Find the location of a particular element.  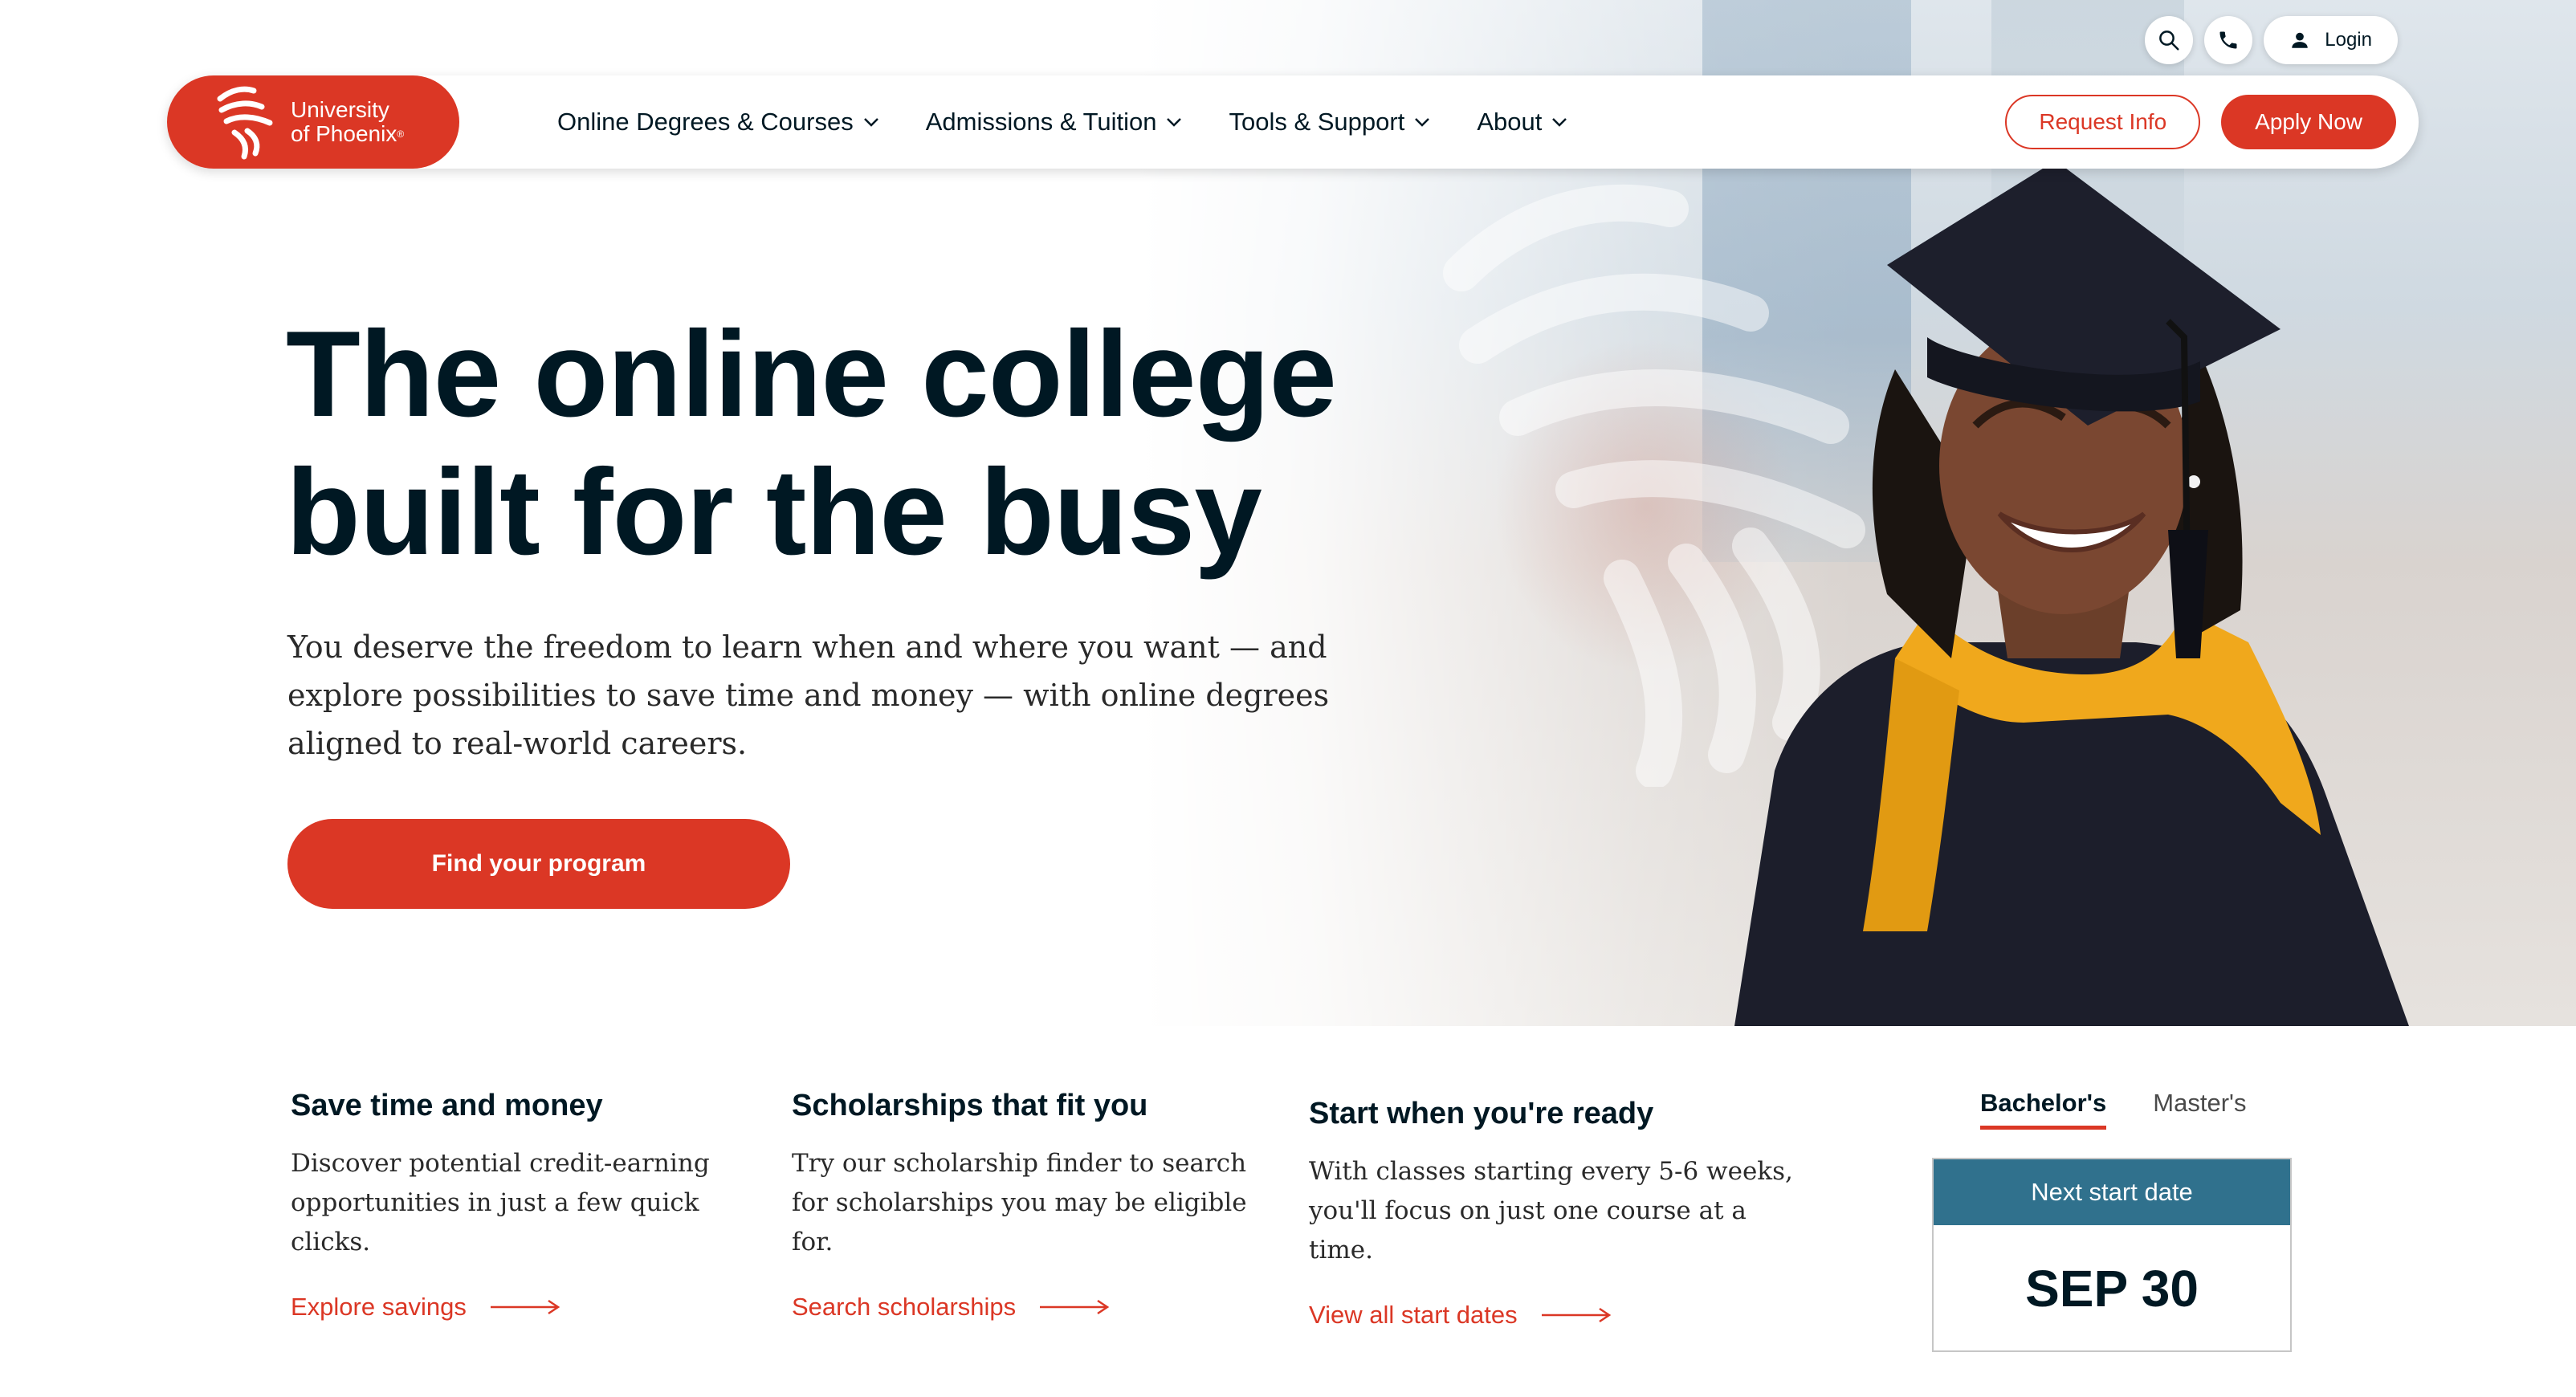

feature-title: Start when you're ready is located at coordinates (1481, 1113).